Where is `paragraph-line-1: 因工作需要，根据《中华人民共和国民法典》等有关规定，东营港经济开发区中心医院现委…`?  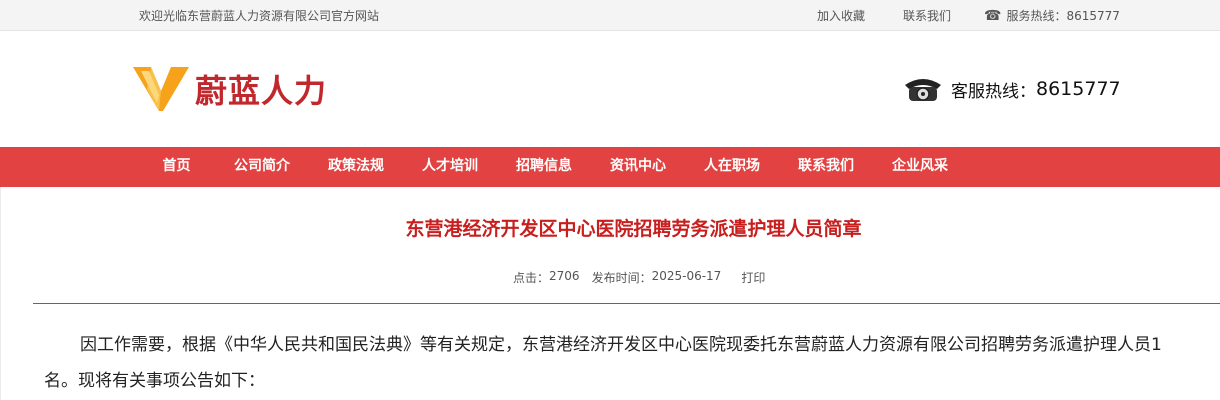 paragraph-line-1: 因工作需要，根据《中华人民共和国民法典》等有关规定，东营港经济开发区中心医院现委… is located at coordinates (621, 345).